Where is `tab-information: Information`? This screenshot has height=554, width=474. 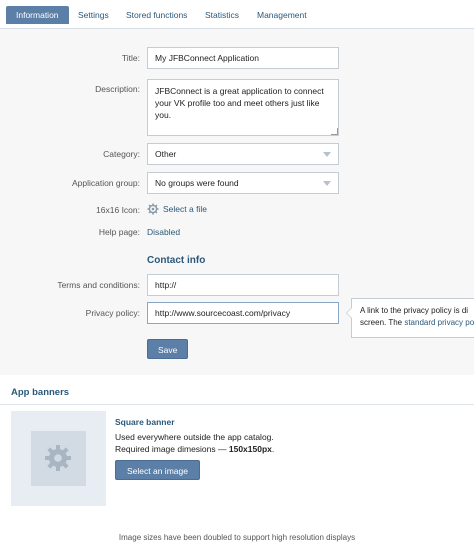
tab-information: Information is located at coordinates (37, 15).